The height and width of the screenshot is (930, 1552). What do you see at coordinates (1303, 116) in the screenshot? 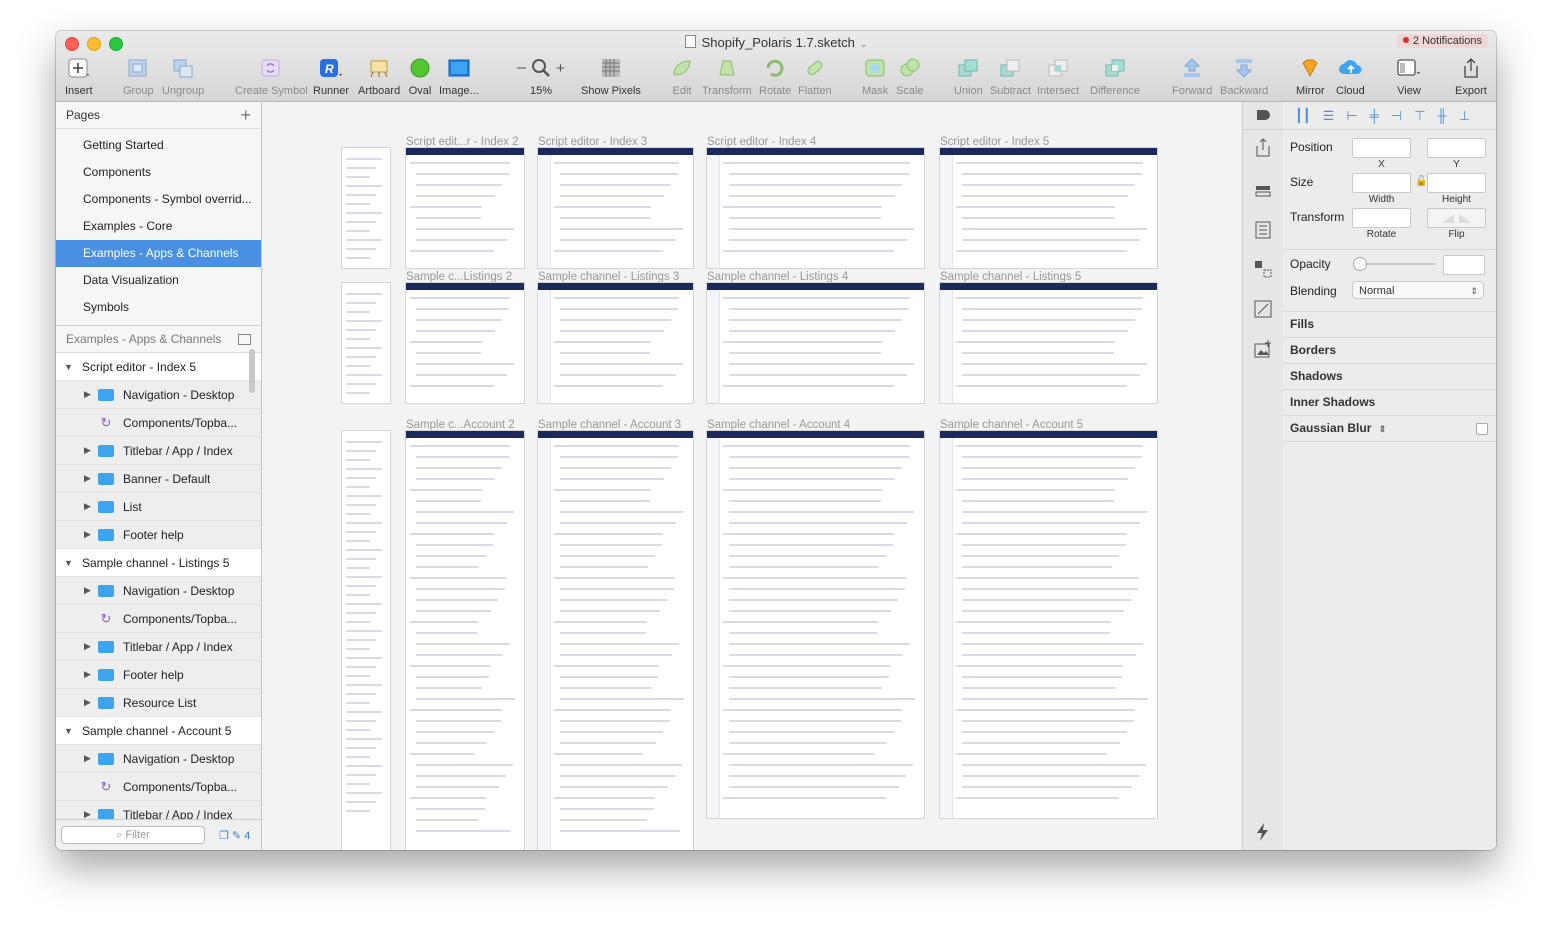
I see `distribute-horizontal-icon: ┃┃` at bounding box center [1303, 116].